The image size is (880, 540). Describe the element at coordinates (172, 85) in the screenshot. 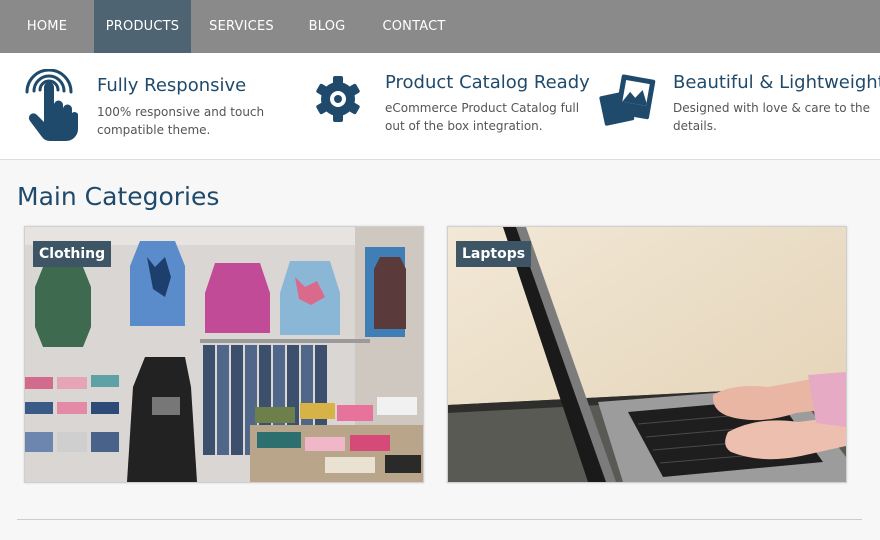

I see `feature-title: Fully Responsive` at that location.